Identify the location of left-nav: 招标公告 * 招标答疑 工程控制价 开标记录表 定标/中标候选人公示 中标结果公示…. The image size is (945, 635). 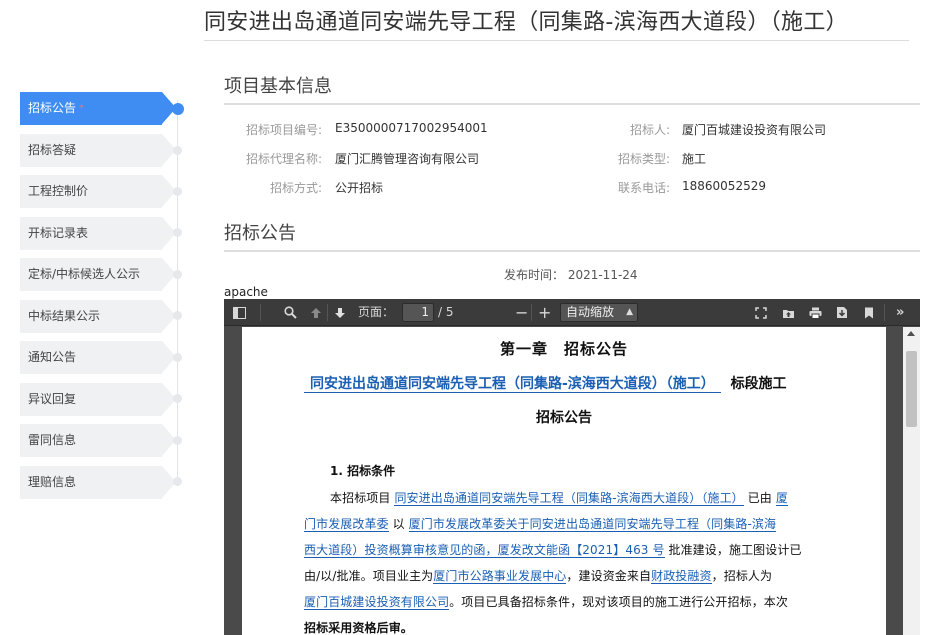
(105, 299).